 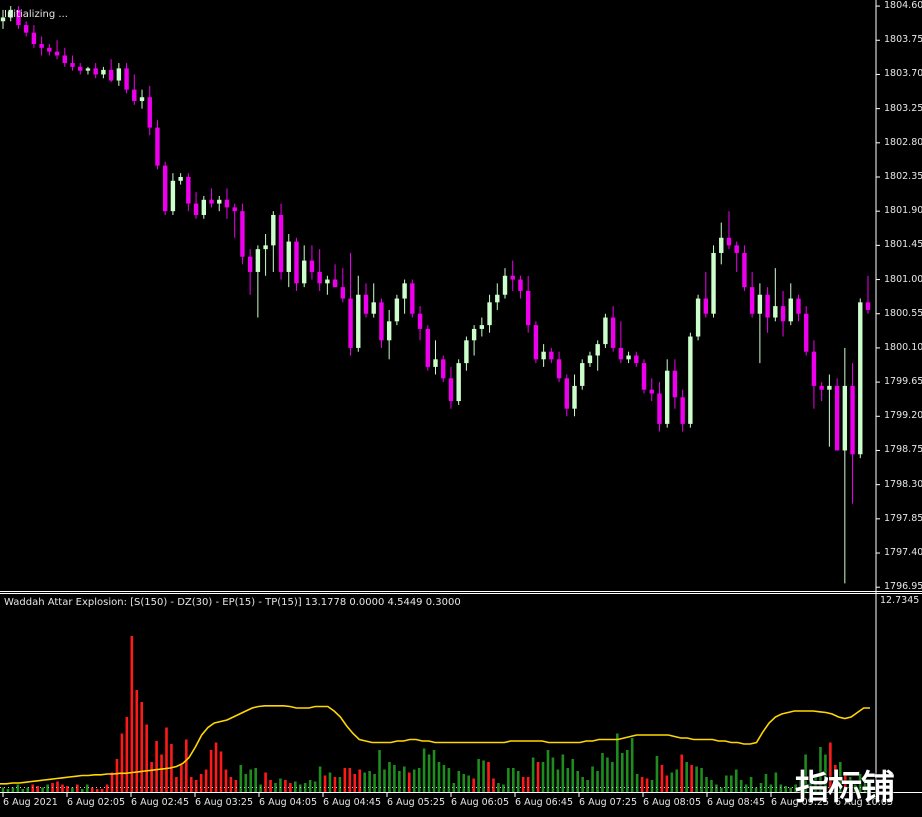 I want to click on price-tick-label: 1797.40, so click(x=903, y=553).